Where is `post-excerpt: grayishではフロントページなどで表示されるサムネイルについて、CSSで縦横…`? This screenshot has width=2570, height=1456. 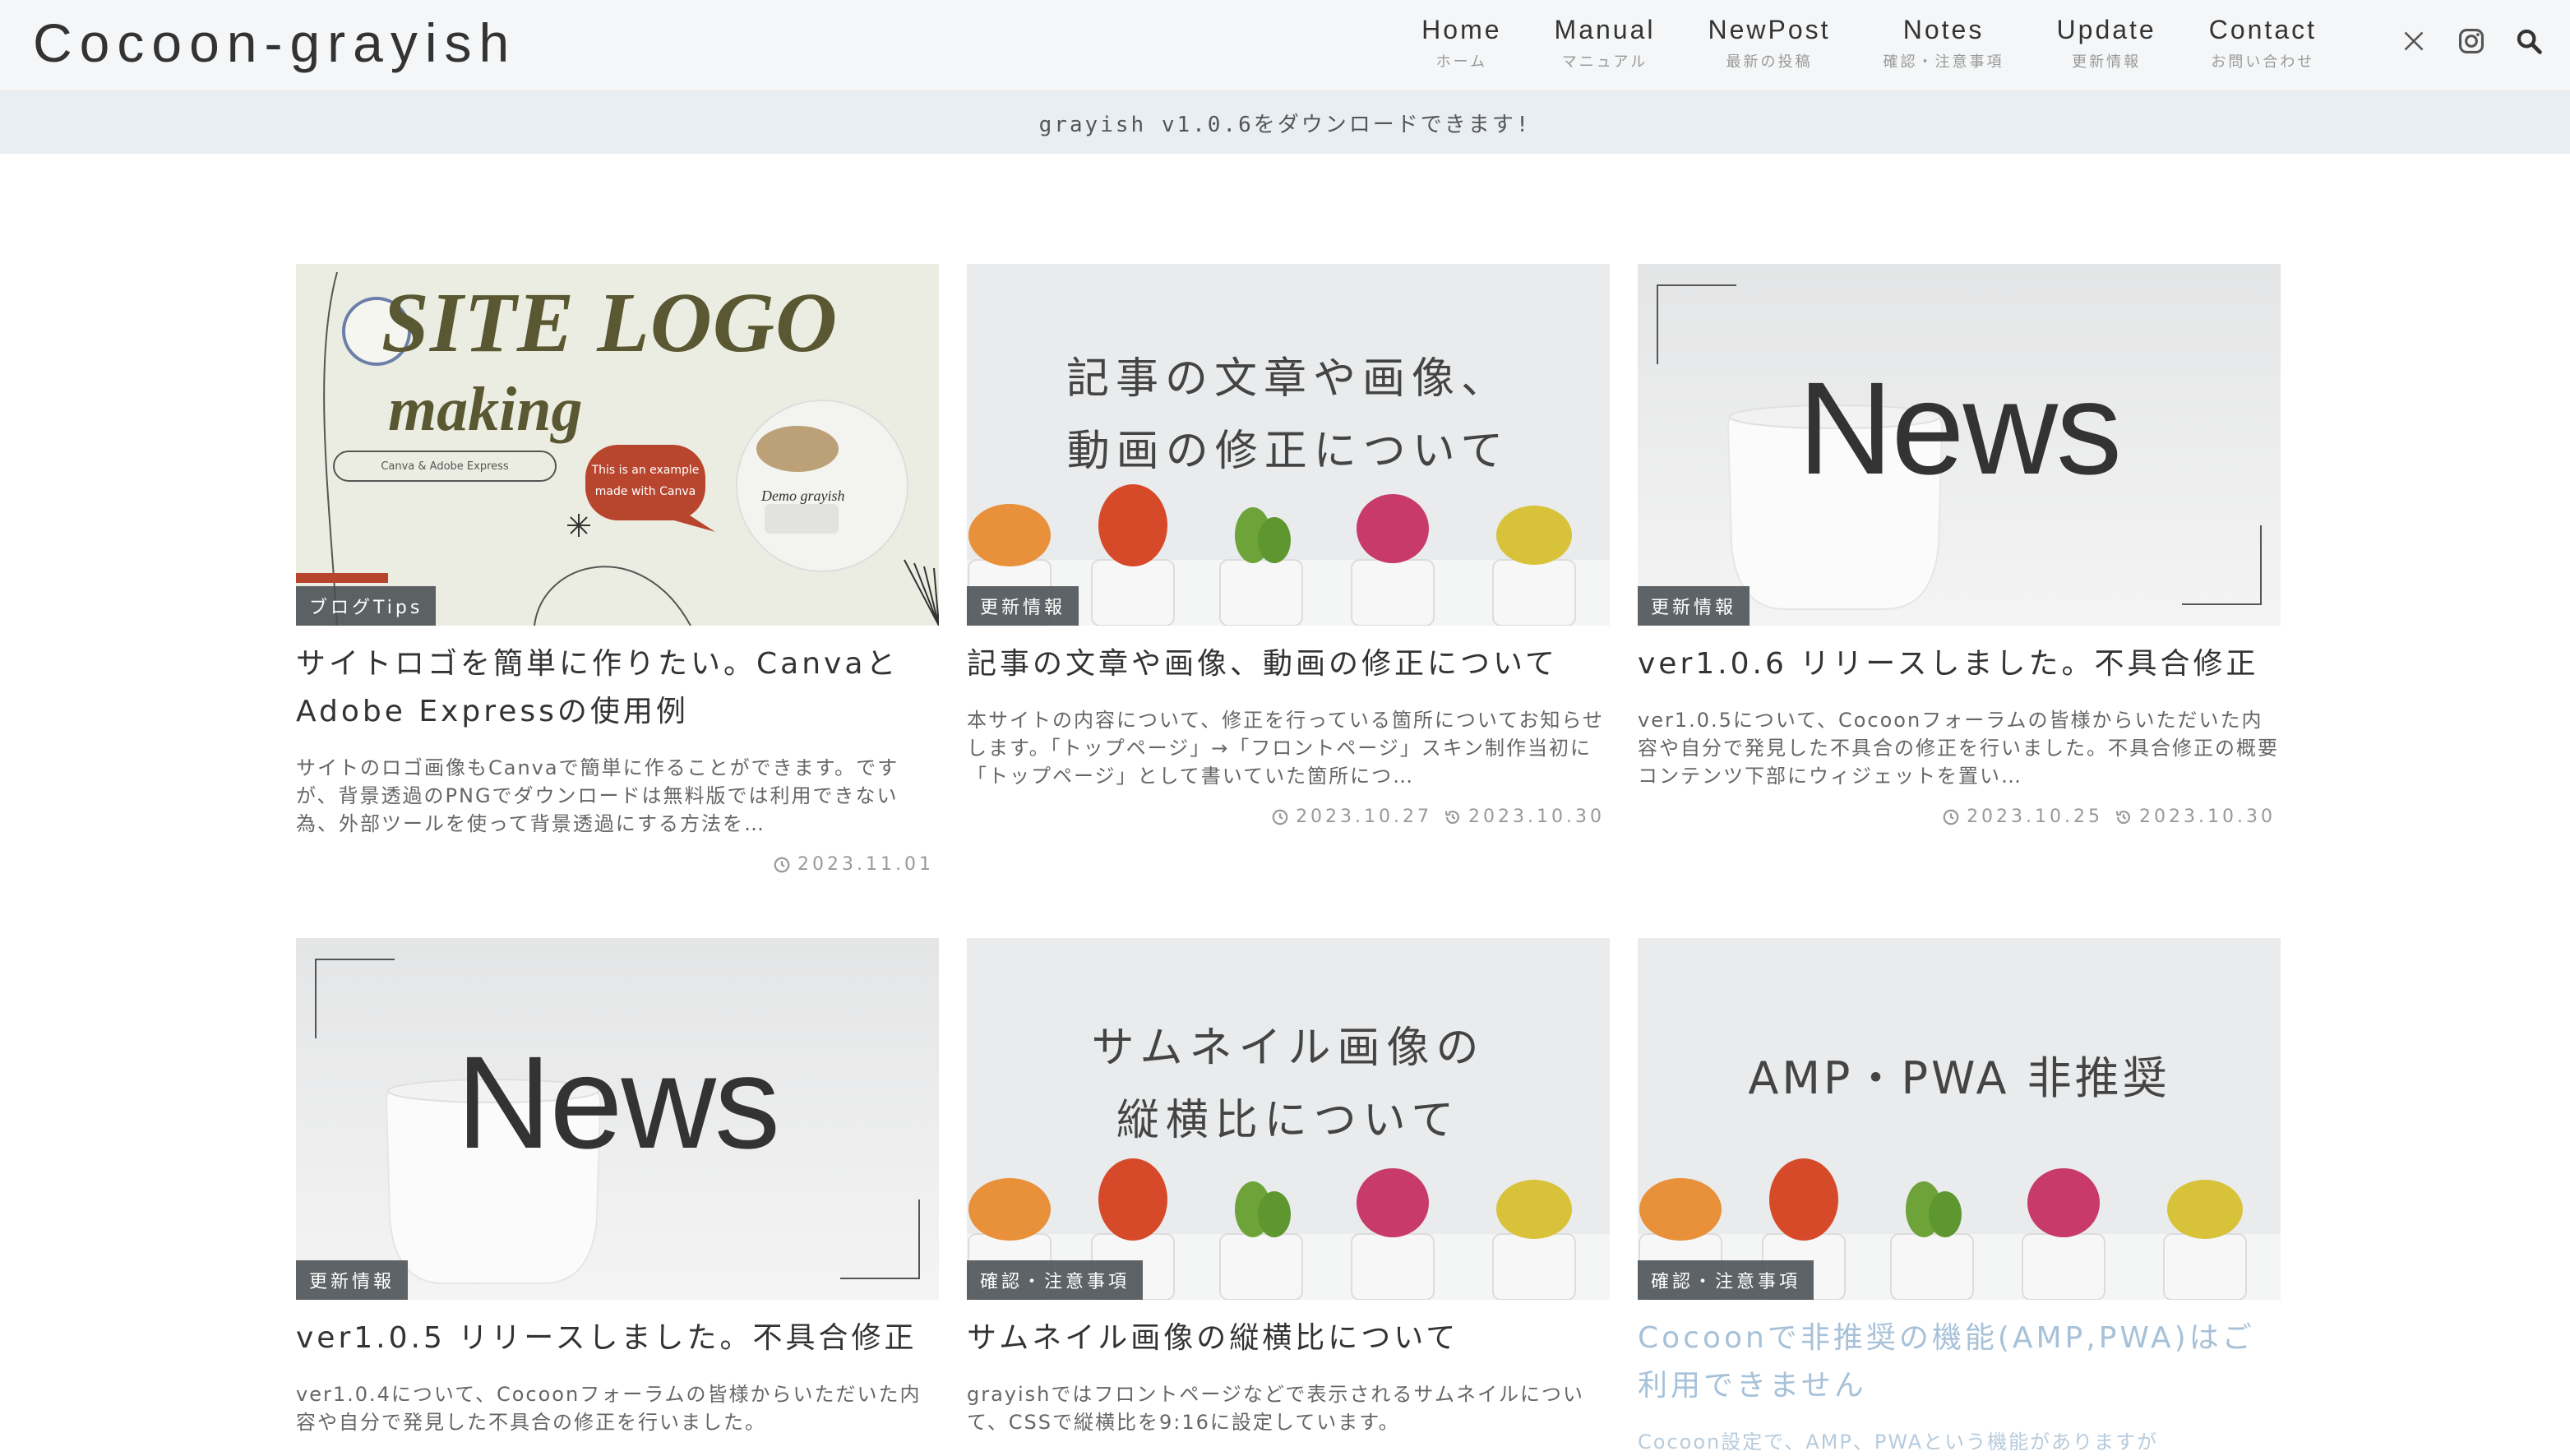
post-excerpt: grayishではフロントページなどで表示されるサムネイルについて、CSSで縦横… is located at coordinates (1275, 1408).